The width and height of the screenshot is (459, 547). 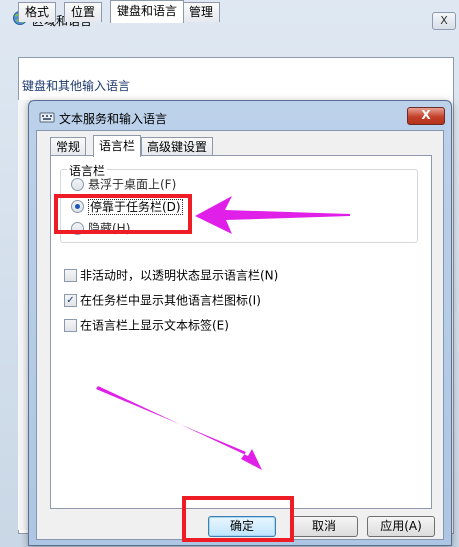 What do you see at coordinates (147, 11) in the screenshot?
I see `tab-keyboard-language: 键盘和语言` at bounding box center [147, 11].